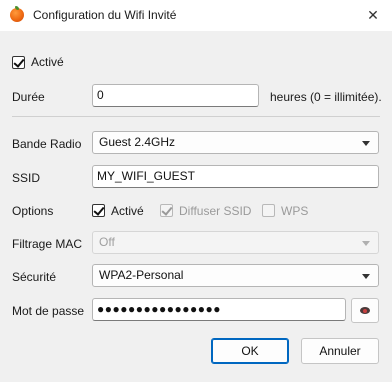 The image size is (392, 382). I want to click on security-select-value: WPA2-Personal, so click(141, 275).